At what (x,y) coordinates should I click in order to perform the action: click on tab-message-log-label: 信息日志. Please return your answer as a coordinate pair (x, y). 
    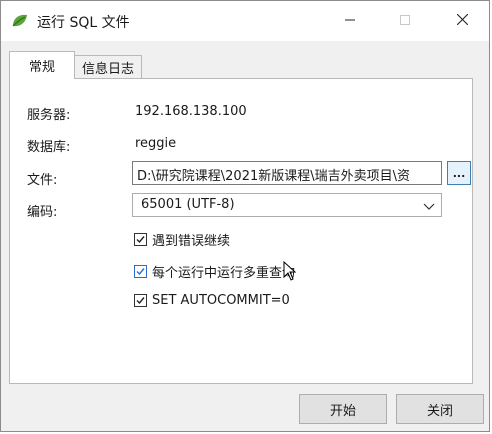
    Looking at the image, I should click on (107, 69).